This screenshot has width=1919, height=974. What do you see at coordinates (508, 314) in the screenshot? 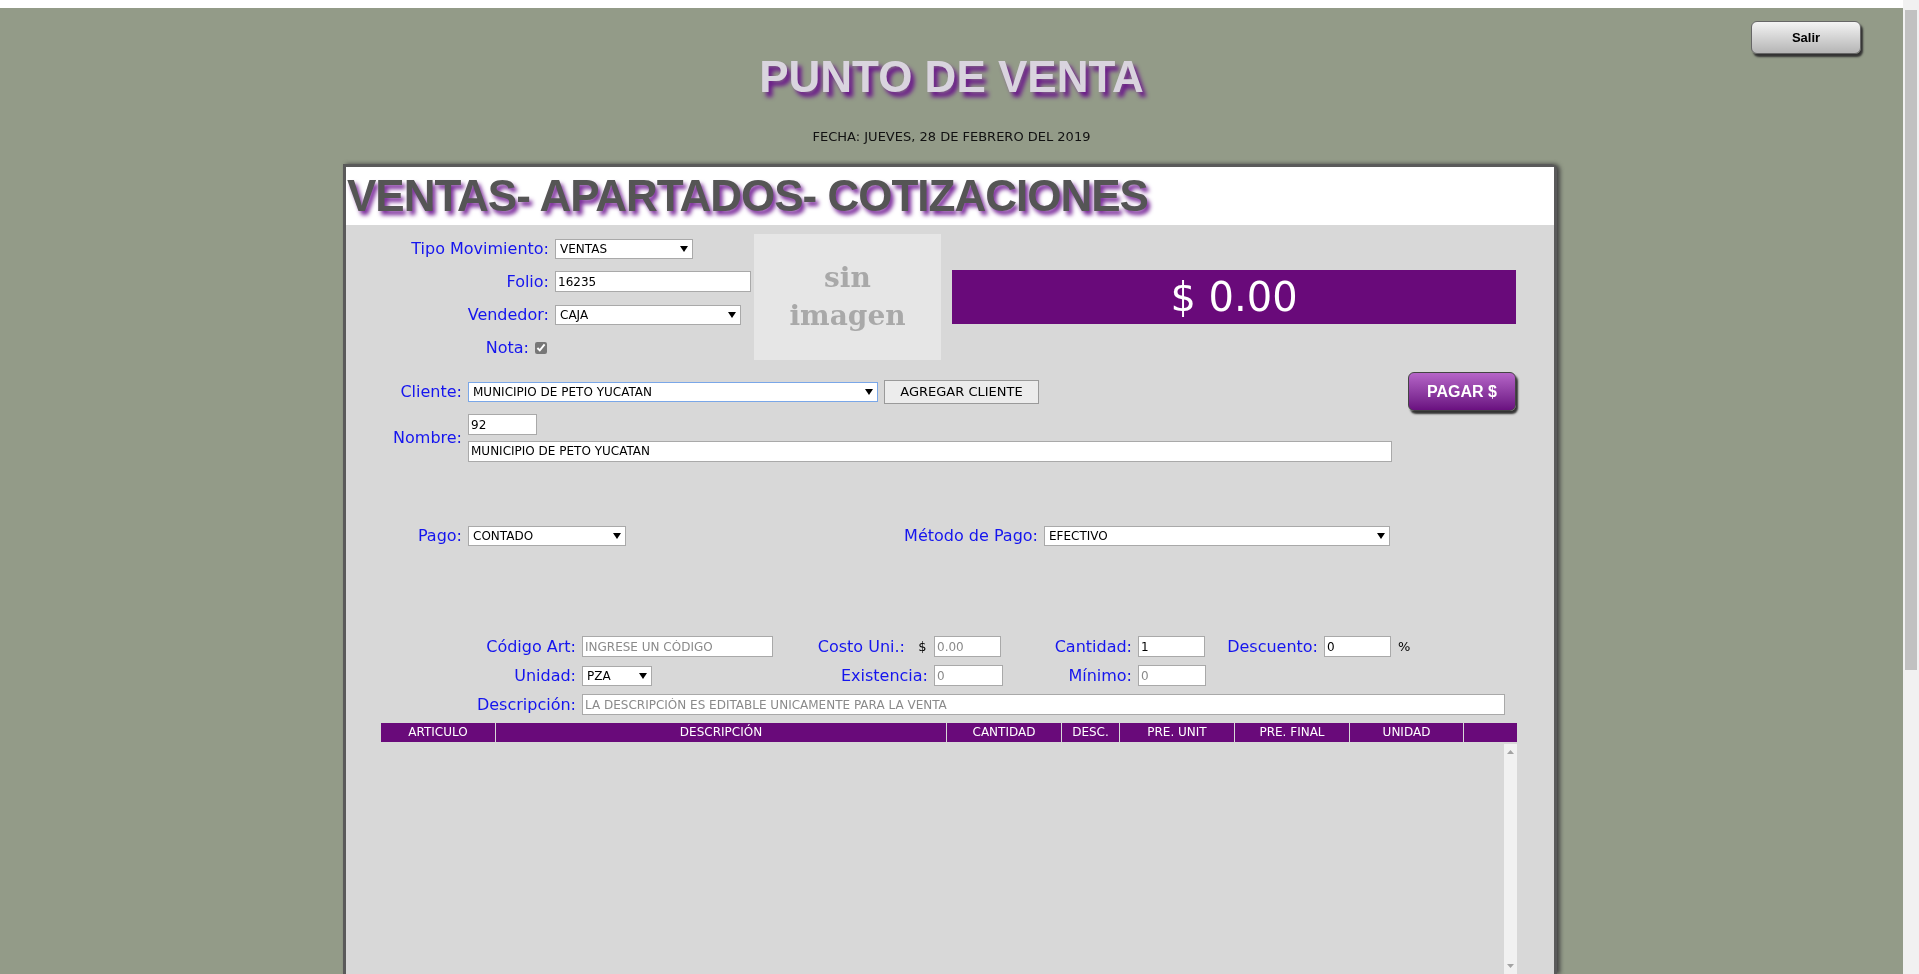
I see `field-label: Vendedor:` at bounding box center [508, 314].